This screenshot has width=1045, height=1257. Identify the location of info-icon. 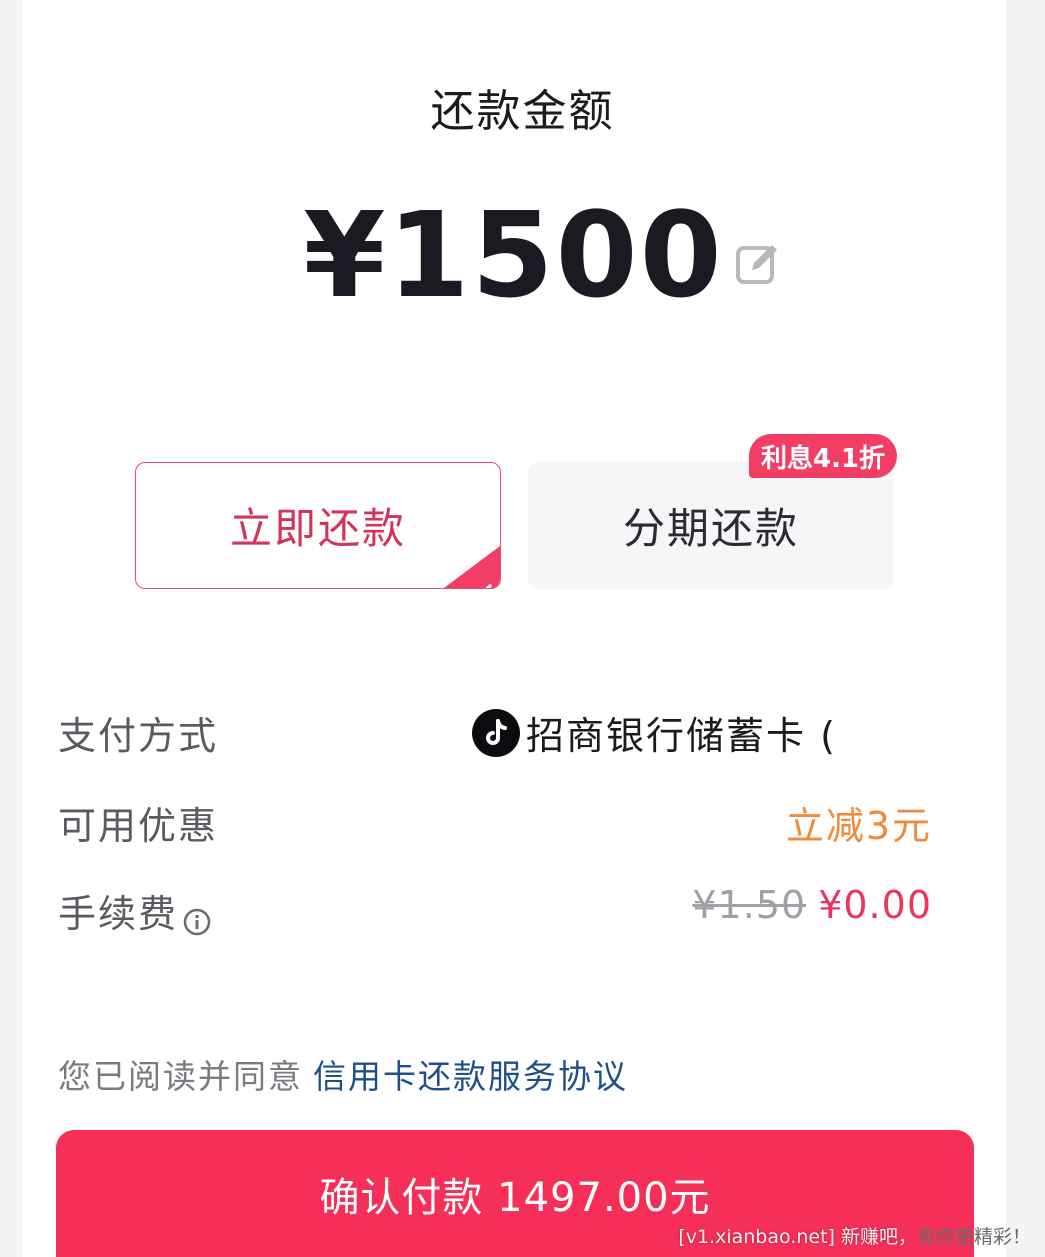
(197, 918).